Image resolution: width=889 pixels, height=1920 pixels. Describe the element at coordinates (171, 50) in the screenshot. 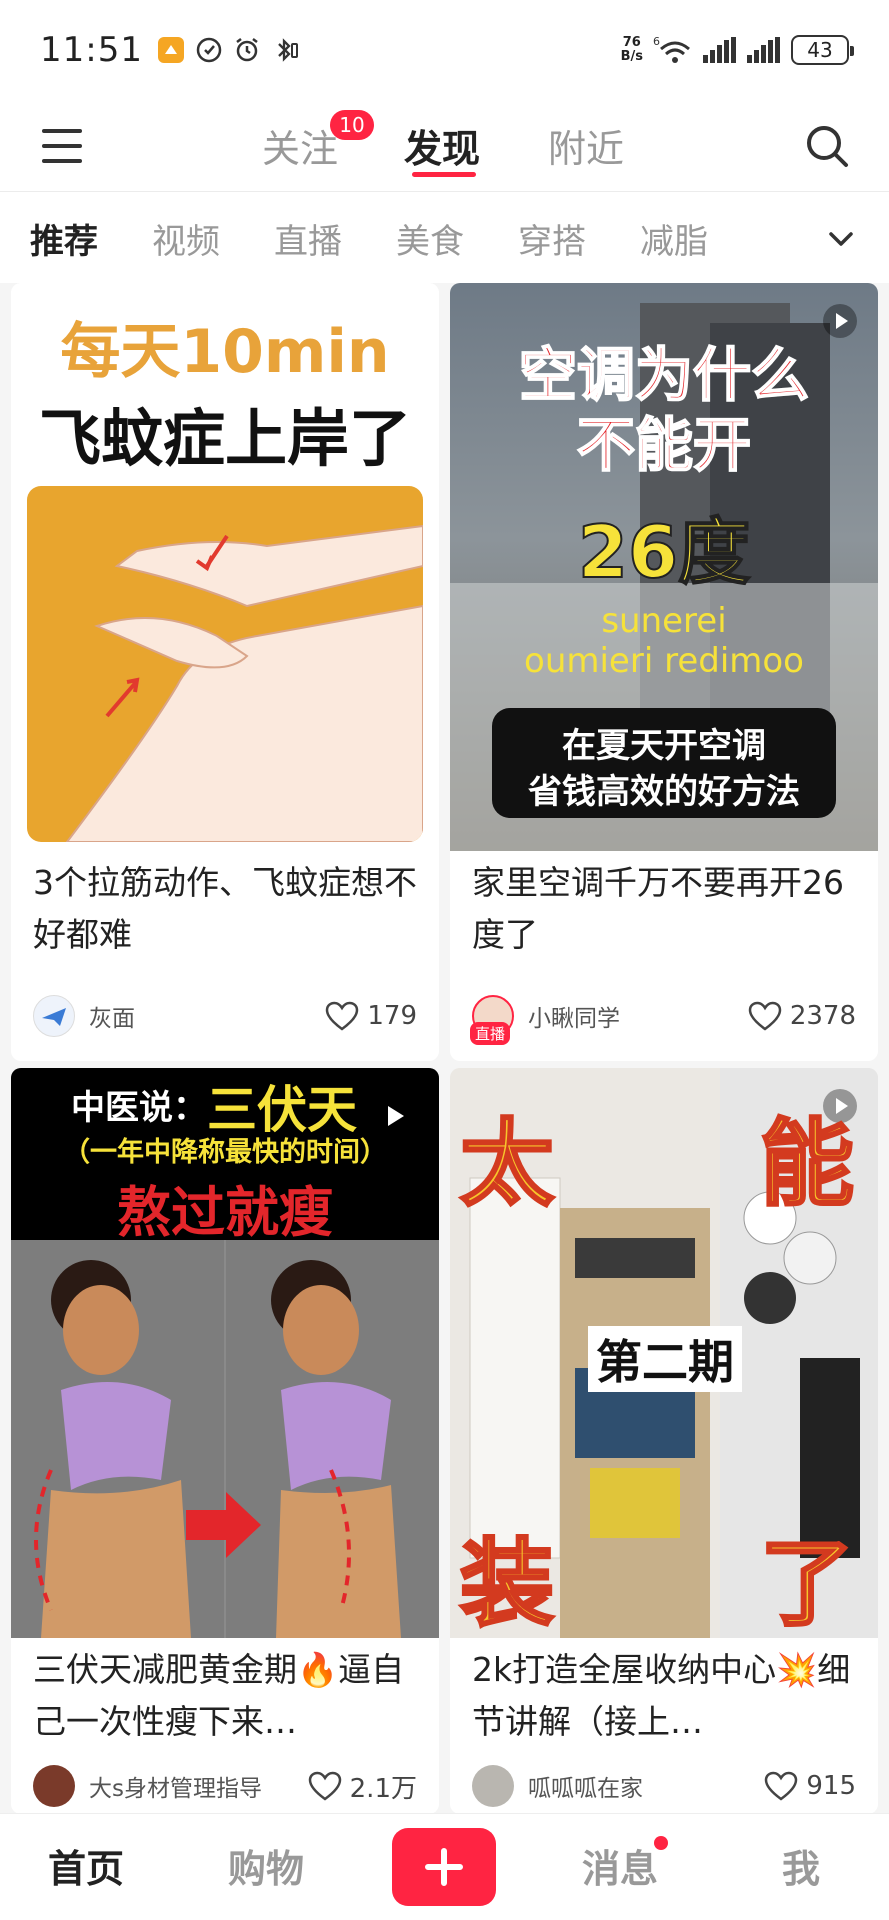

I see `app-notification-icon` at that location.